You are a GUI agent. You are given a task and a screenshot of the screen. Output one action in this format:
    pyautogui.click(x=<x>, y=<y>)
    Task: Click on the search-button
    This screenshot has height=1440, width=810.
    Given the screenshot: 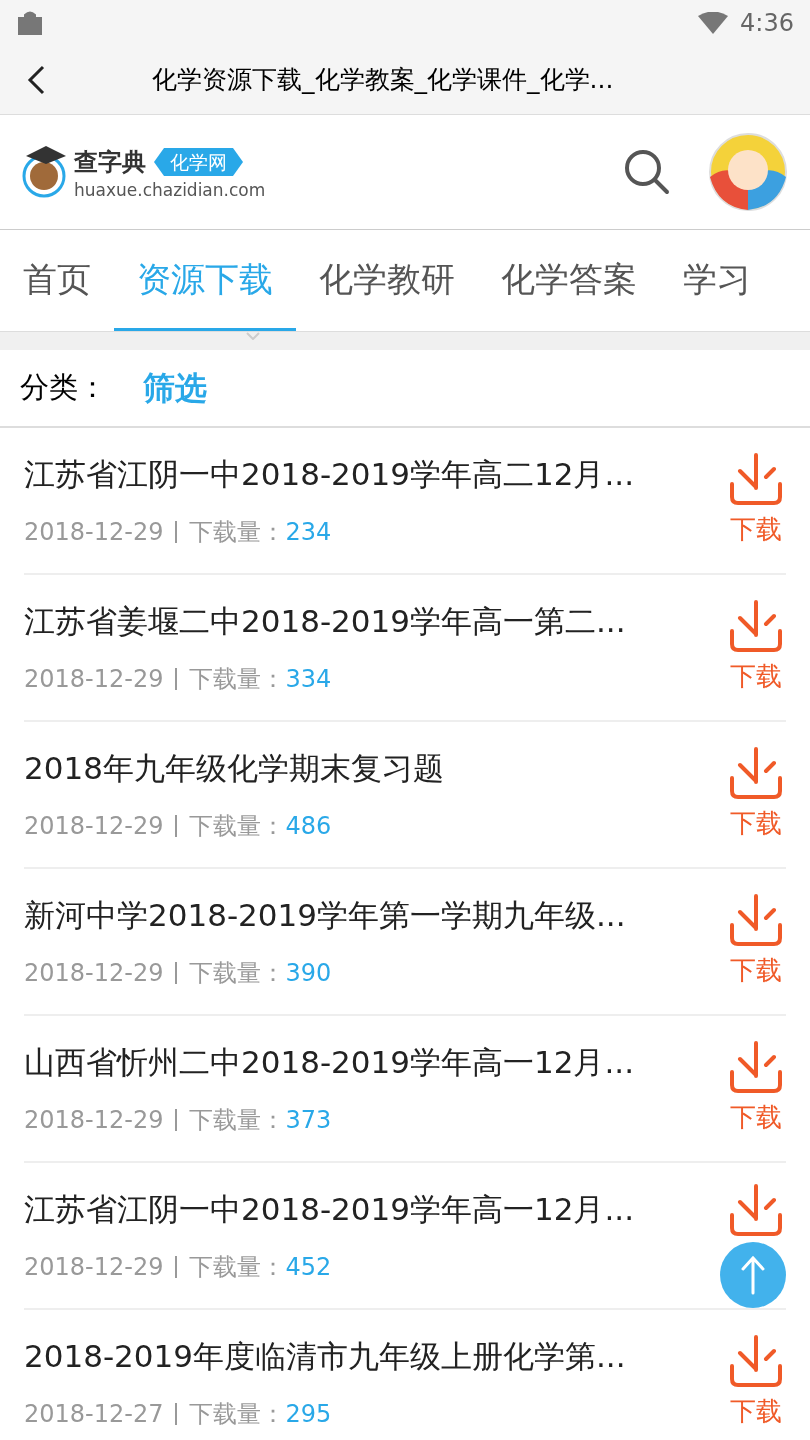 What is the action you would take?
    pyautogui.click(x=647, y=172)
    